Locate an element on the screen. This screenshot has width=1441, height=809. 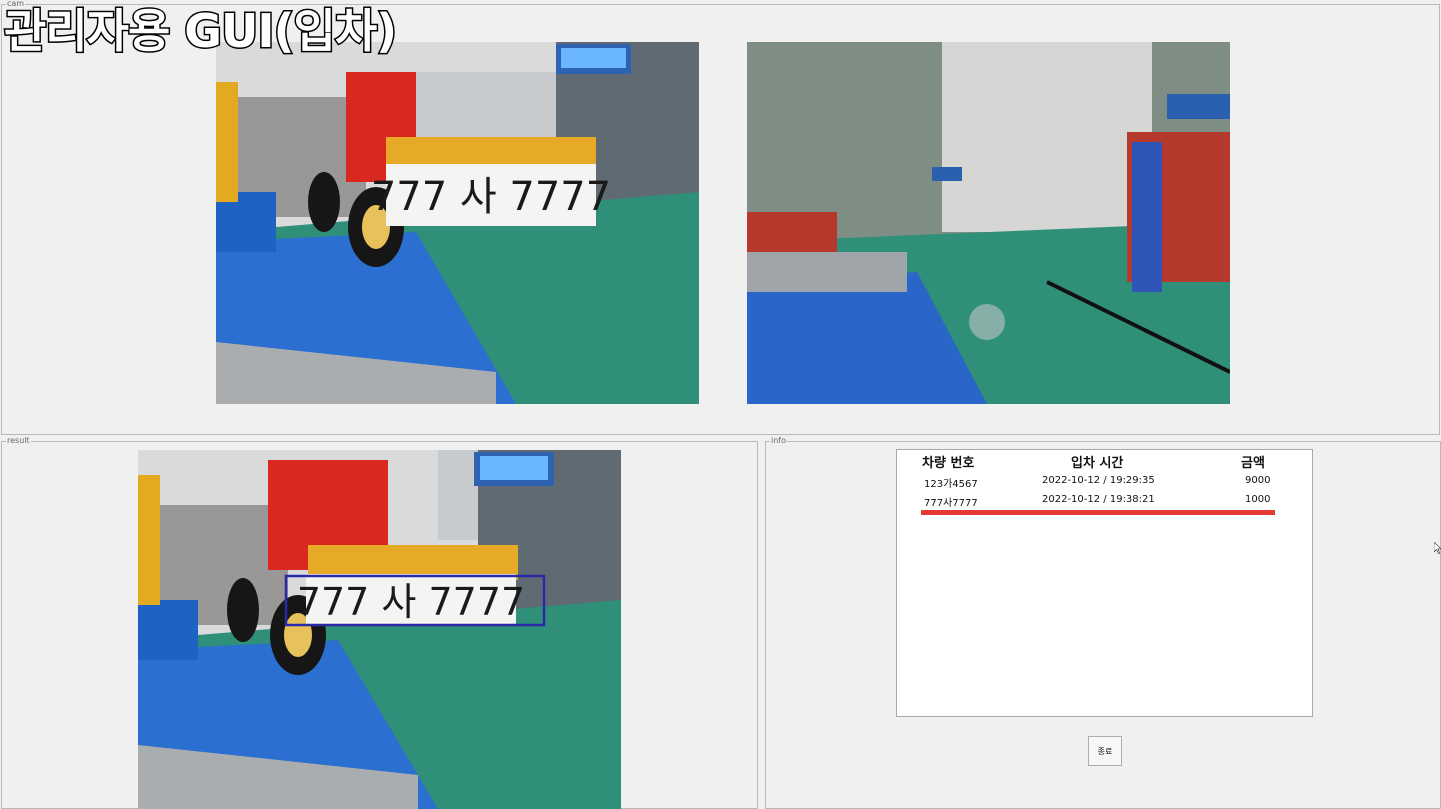
result-feed: 777 사 7777 is located at coordinates (379, 629).